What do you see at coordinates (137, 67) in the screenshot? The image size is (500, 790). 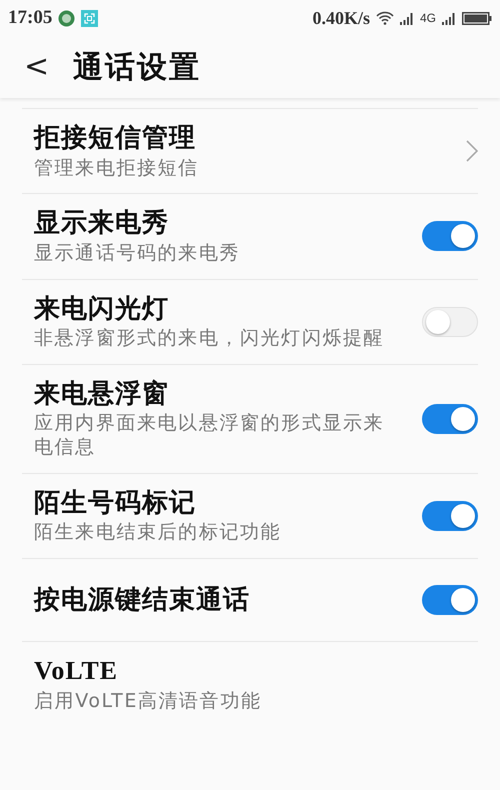 I see `page-title: 通话设置` at bounding box center [137, 67].